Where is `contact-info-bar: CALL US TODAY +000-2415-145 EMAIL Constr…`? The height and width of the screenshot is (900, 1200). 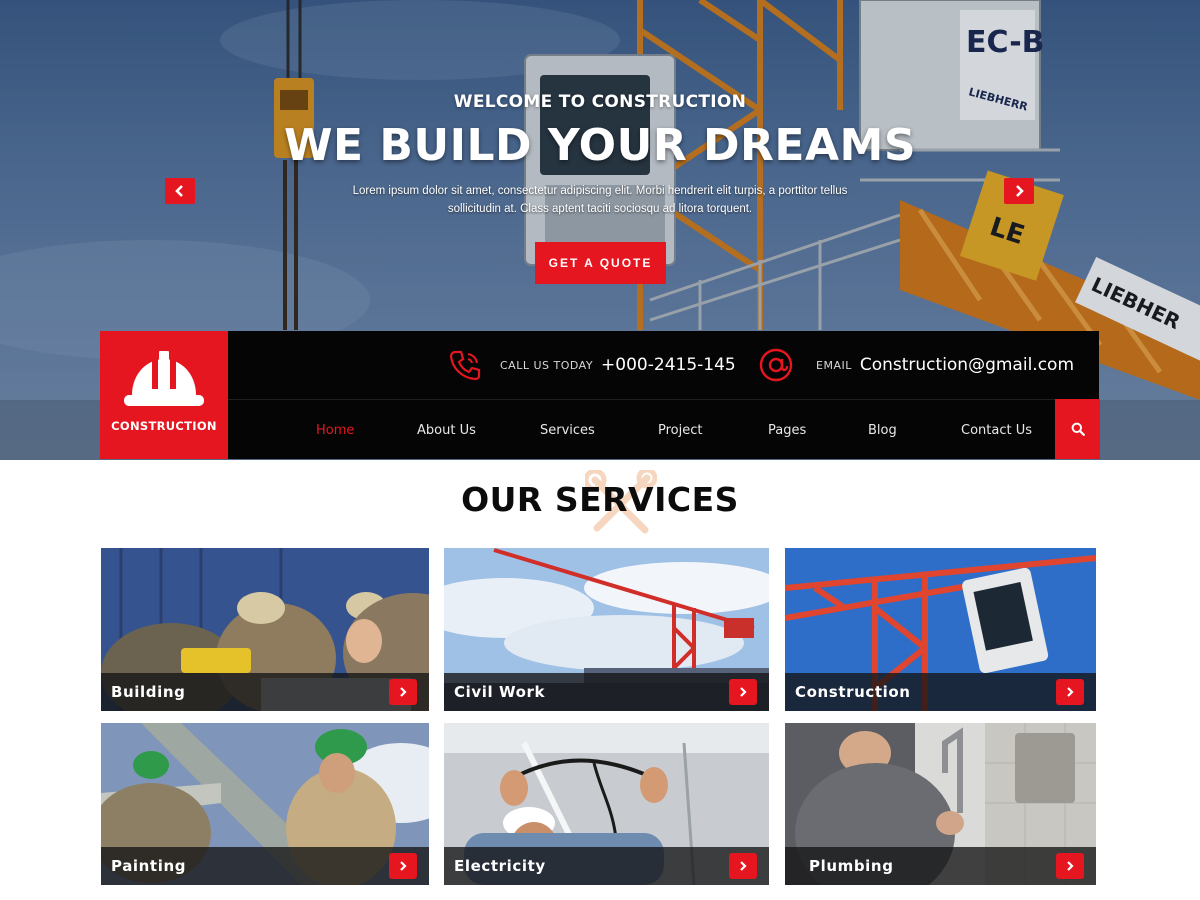
contact-info-bar: CALL US TODAY +000-2415-145 EMAIL Constr… is located at coordinates (663, 365).